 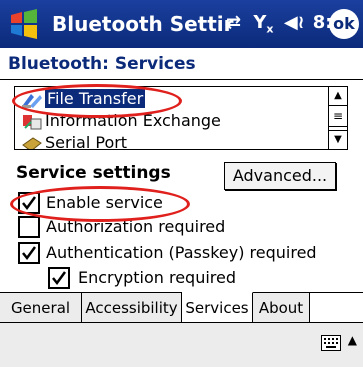 I want to click on keyboard-icon, so click(x=331, y=343).